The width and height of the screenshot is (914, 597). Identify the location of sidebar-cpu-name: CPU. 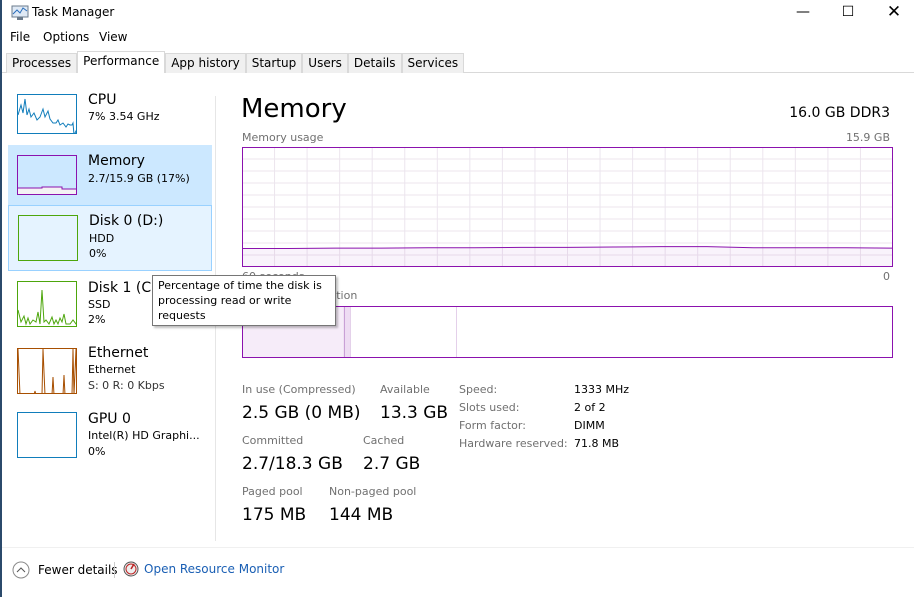
(102, 100).